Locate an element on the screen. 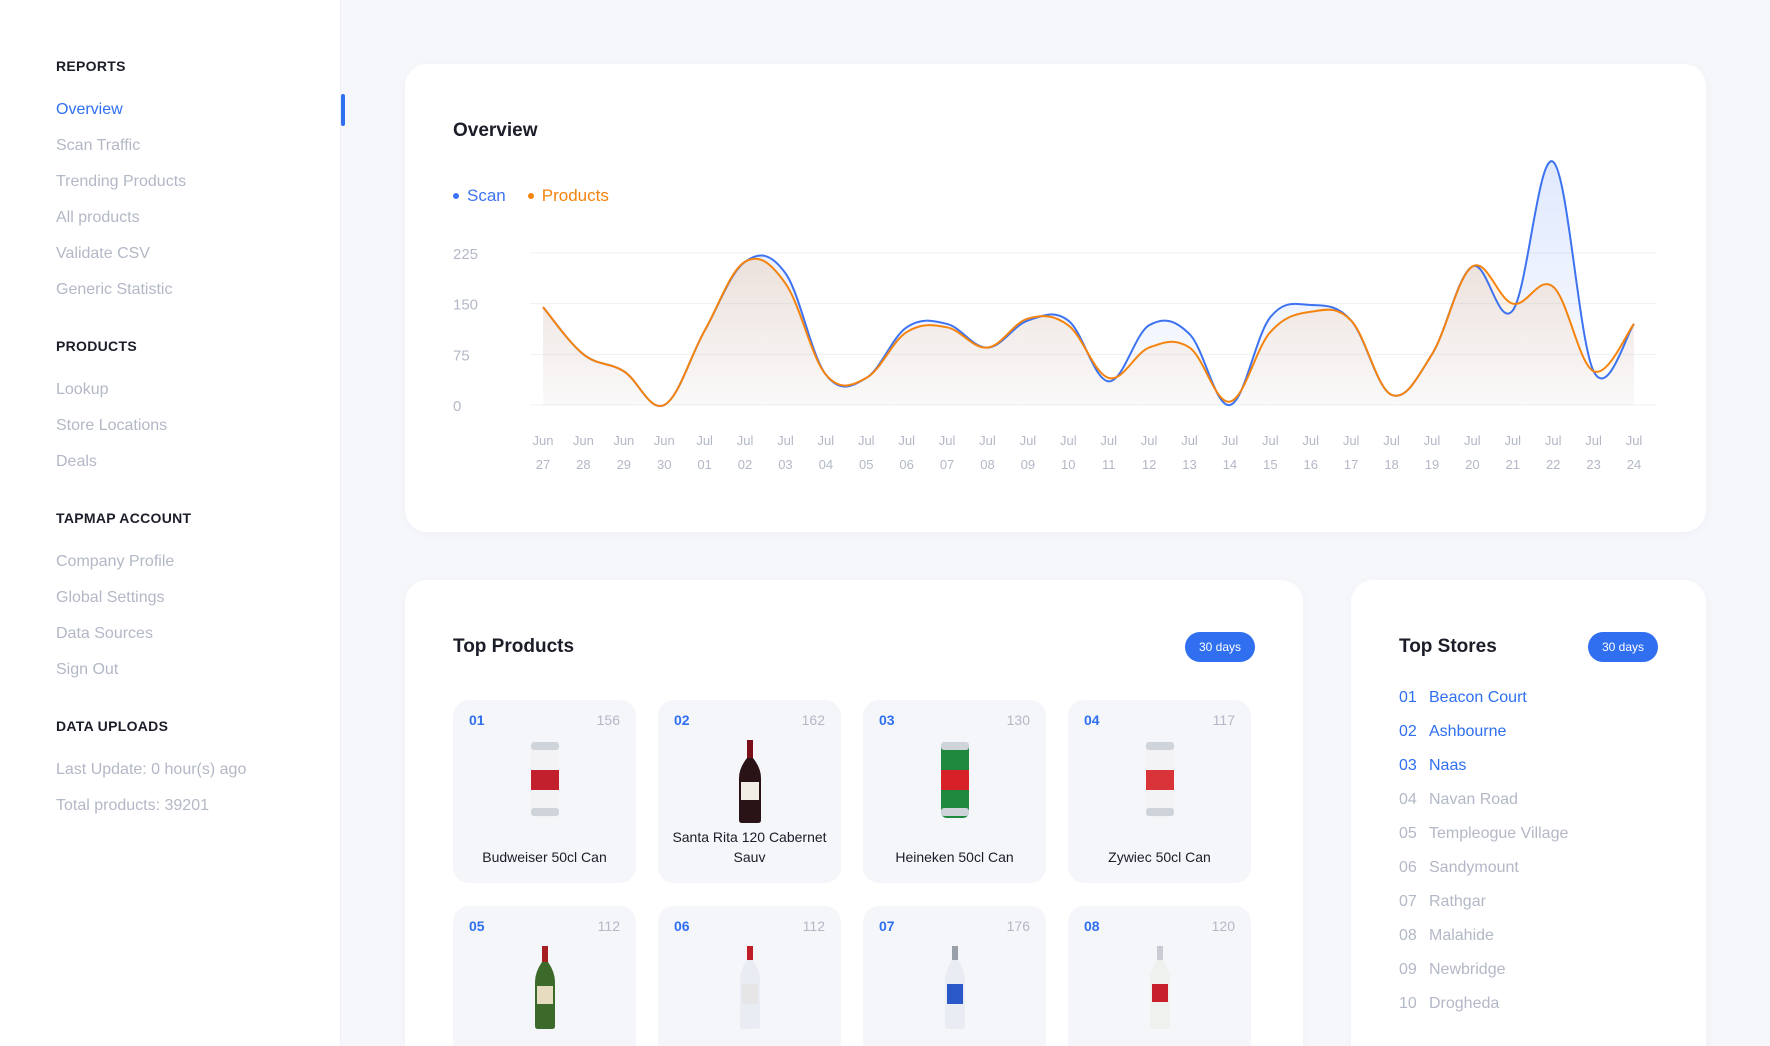 Image resolution: width=1770 pixels, height=1046 pixels. sidebar-item-global-settings: Global Settings is located at coordinates (123, 598).